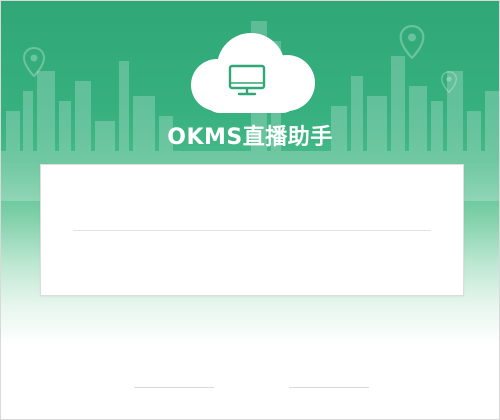 Image resolution: width=500 pixels, height=420 pixels. I want to click on password-input, so click(254, 251).